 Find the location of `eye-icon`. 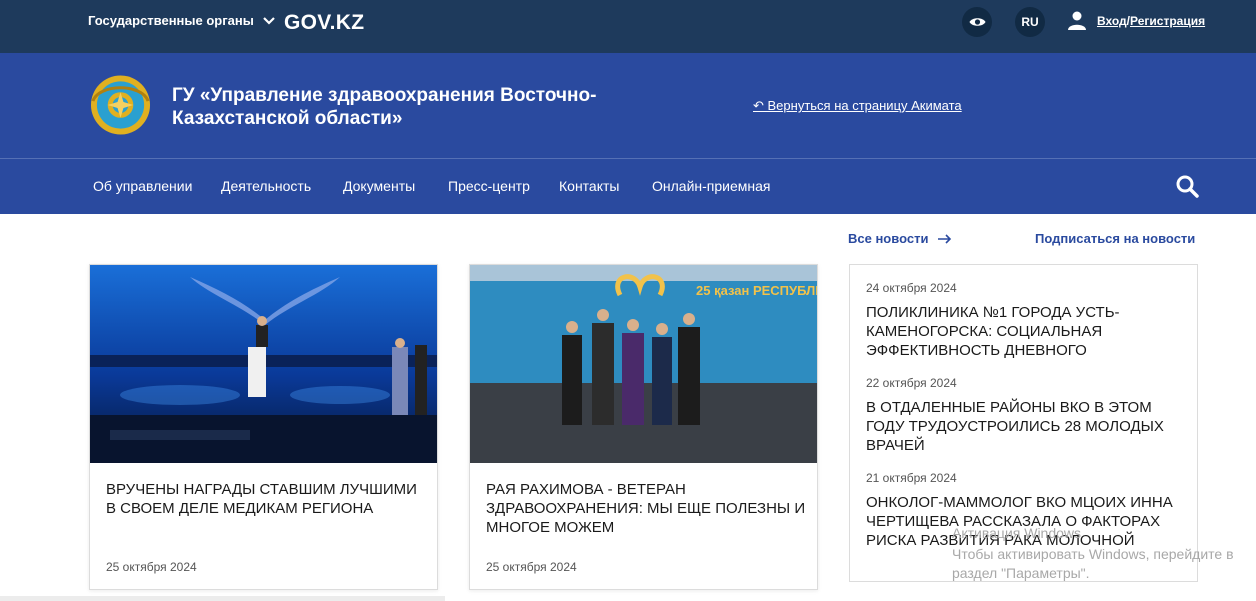

eye-icon is located at coordinates (977, 22).